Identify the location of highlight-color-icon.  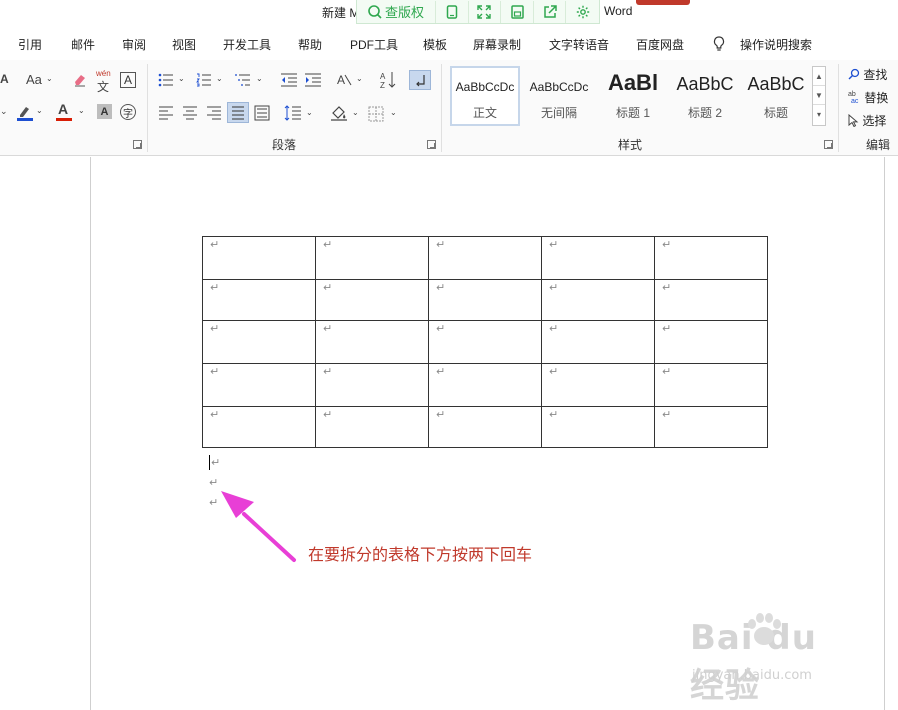
(25, 113).